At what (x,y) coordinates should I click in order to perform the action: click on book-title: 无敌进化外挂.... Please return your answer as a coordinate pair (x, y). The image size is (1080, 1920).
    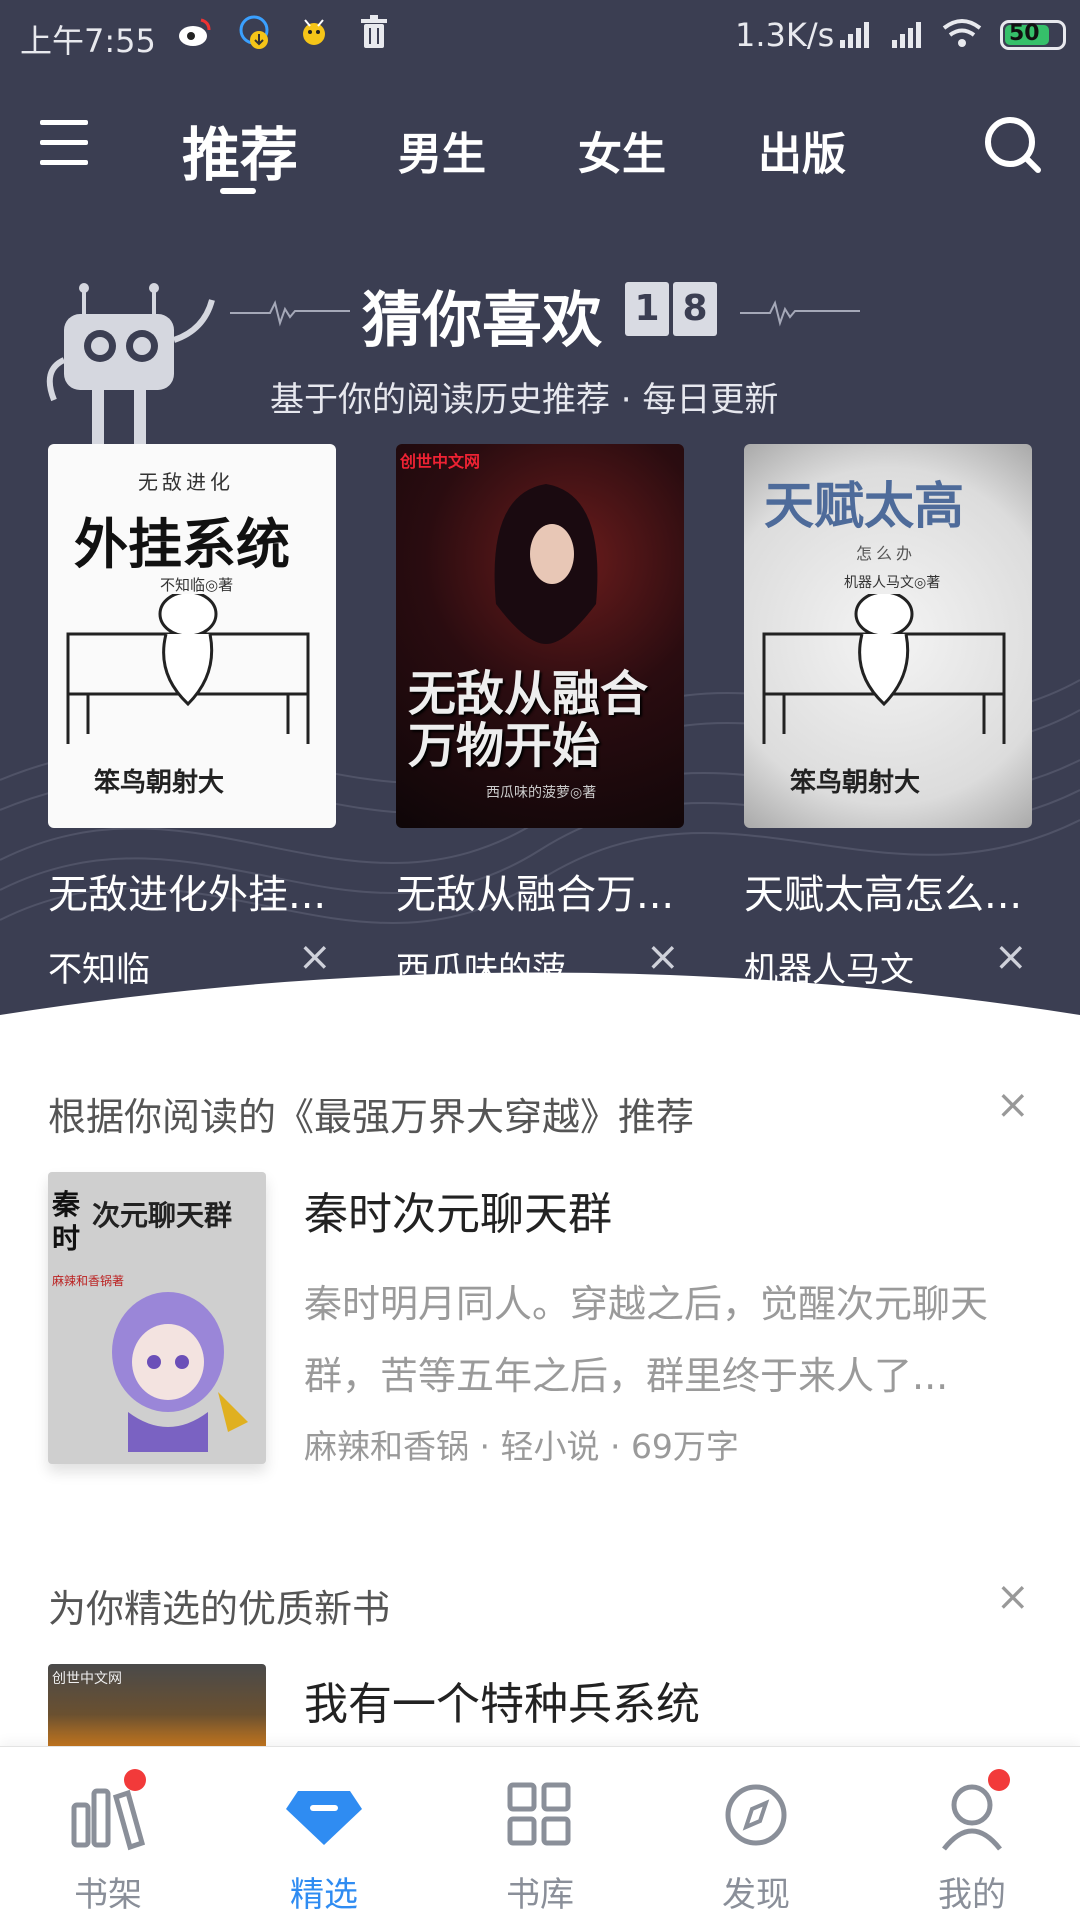
    Looking at the image, I should click on (193, 891).